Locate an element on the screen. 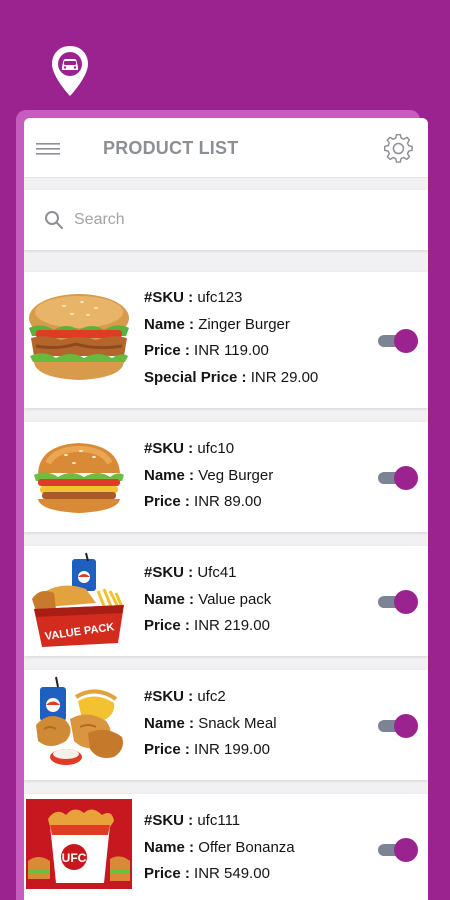 The image size is (450, 900). price-line: Price : INR 119.00 is located at coordinates (206, 350).